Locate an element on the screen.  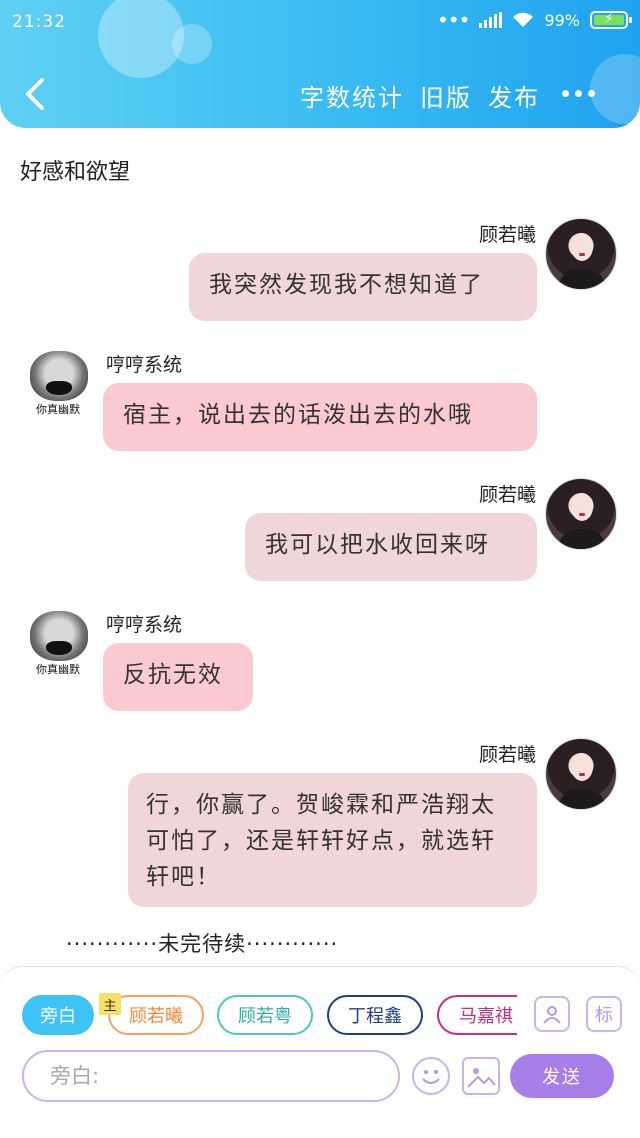
message-input-wrapper is located at coordinates (211, 1076).